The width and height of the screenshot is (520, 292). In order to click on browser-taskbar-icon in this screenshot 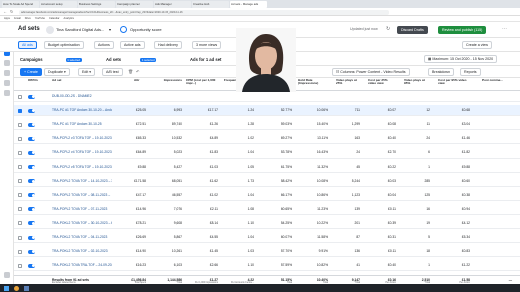, I will do `click(16, 288)`.